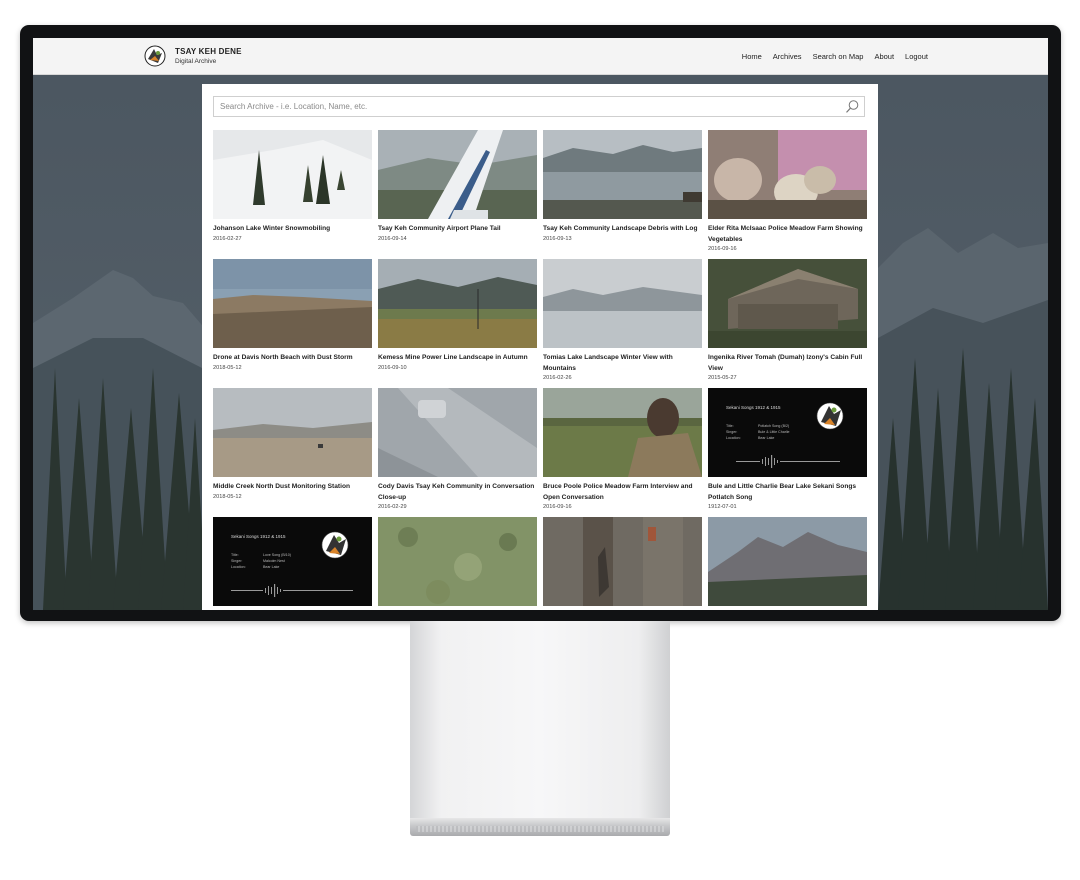  I want to click on card-title: Tsay Keh Community Airport Plane Tail, so click(439, 228).